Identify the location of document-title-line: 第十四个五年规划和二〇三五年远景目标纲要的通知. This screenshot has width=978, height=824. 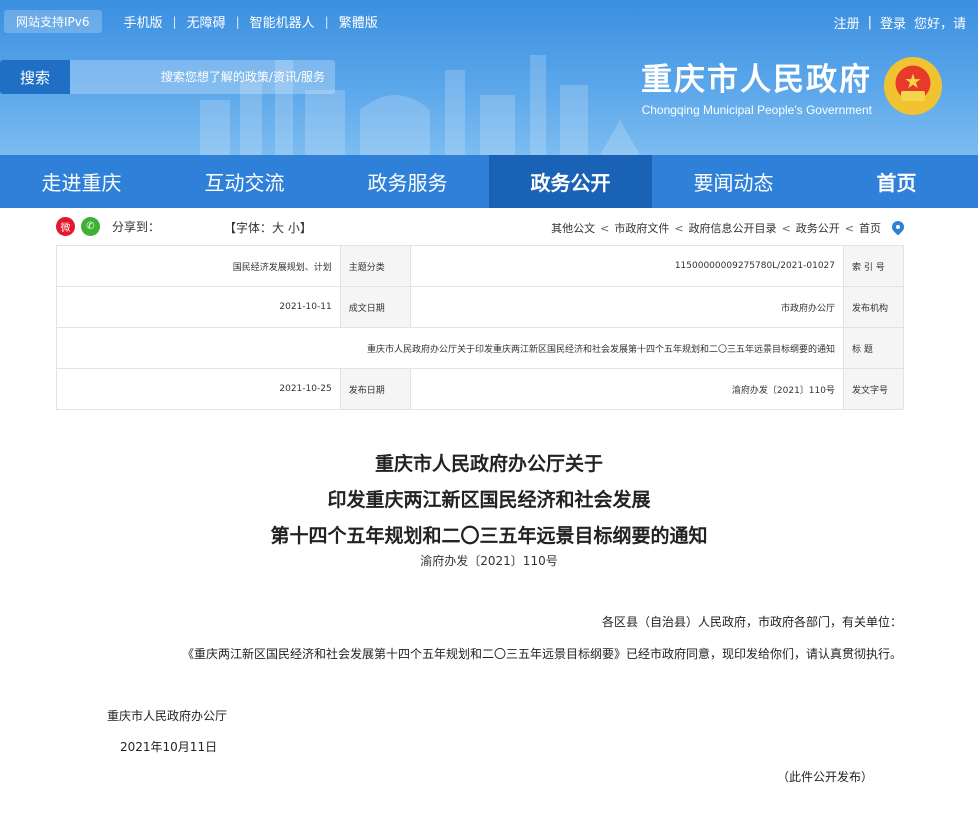
(489, 536).